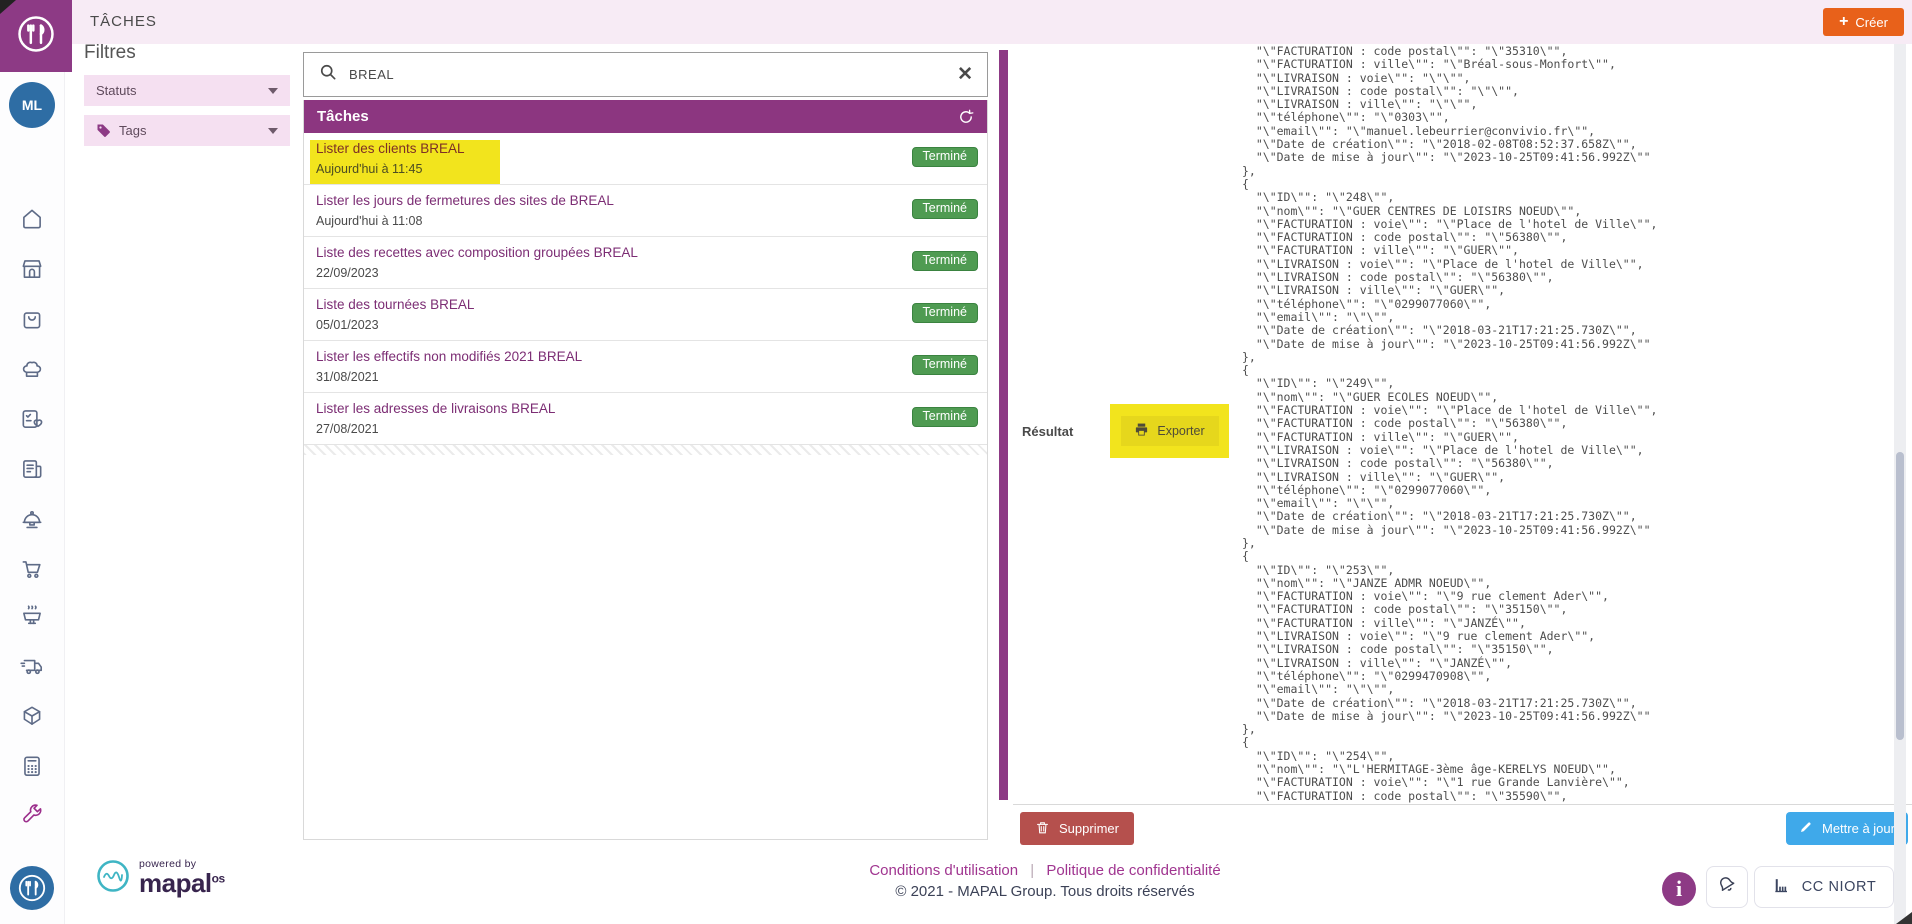  Describe the element at coordinates (1679, 889) in the screenshot. I see `info-button: i` at that location.